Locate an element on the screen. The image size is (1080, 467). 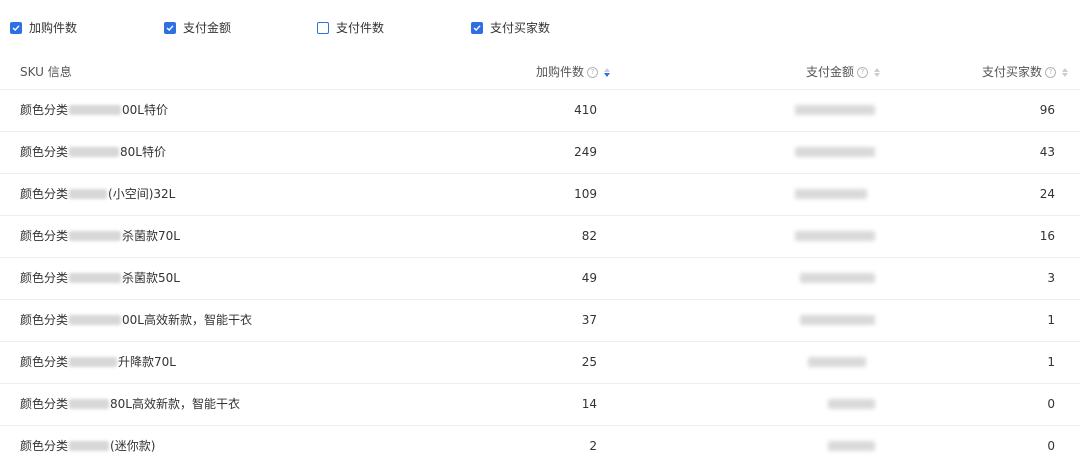
checkbox-pay-amount is located at coordinates (170, 28).